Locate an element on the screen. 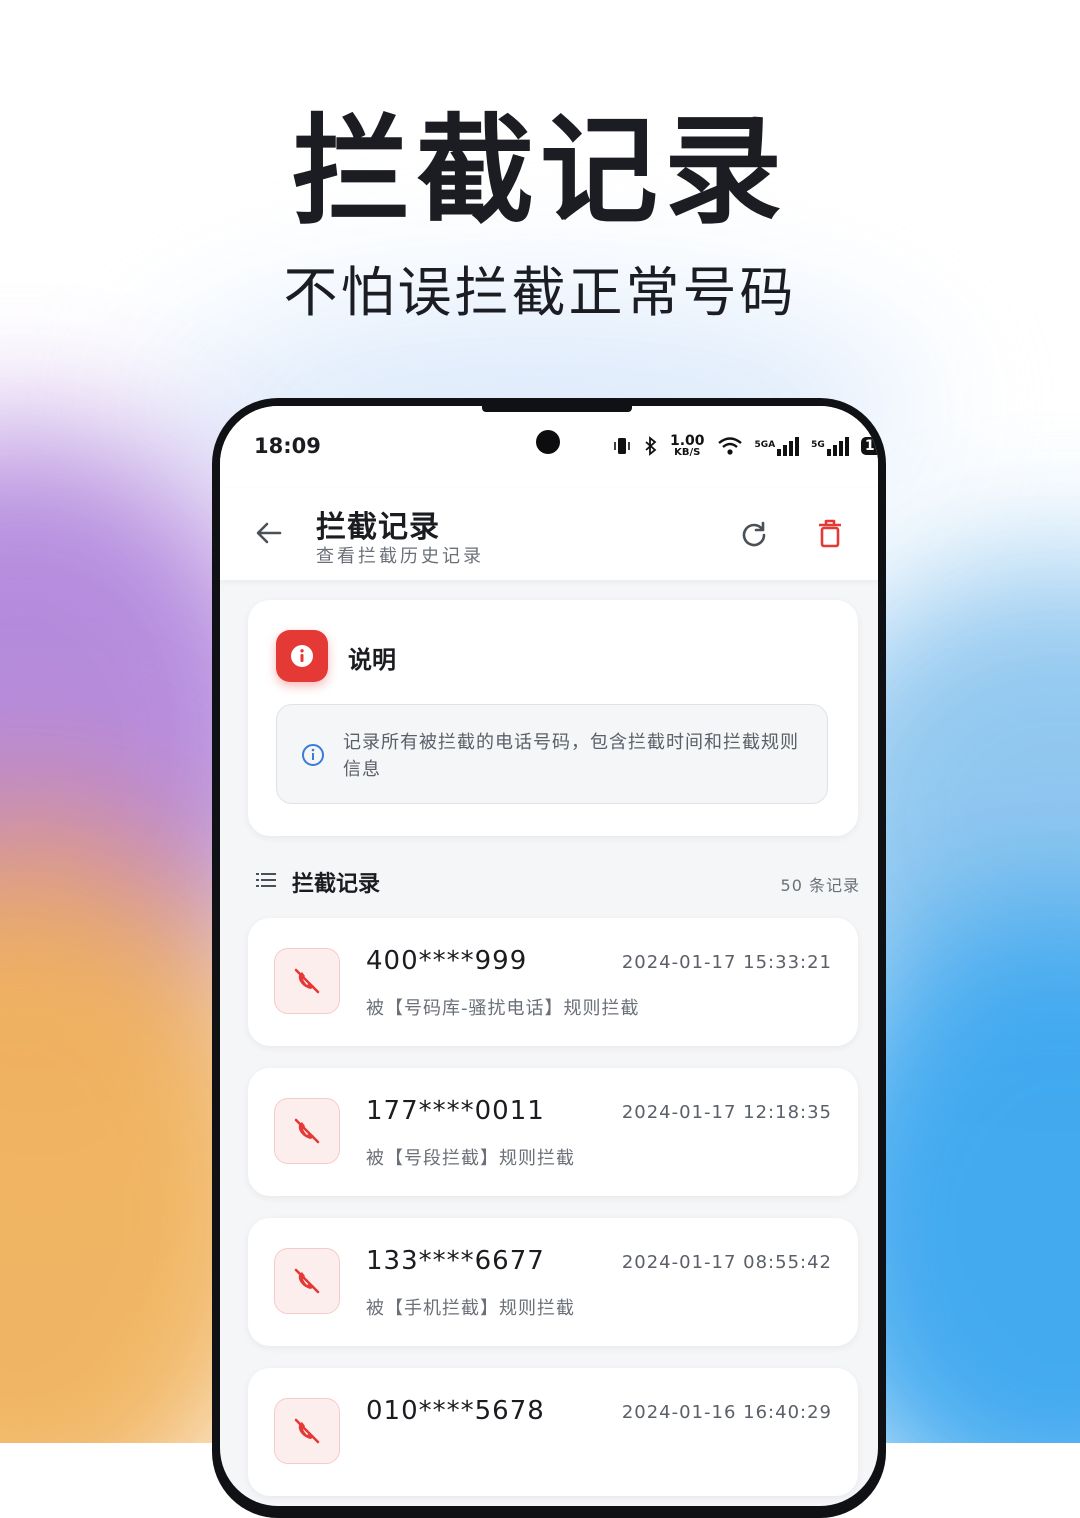 The height and width of the screenshot is (1518, 1080). app-bar: 拦截记录 查看拦截历史记录 is located at coordinates (549, 534).